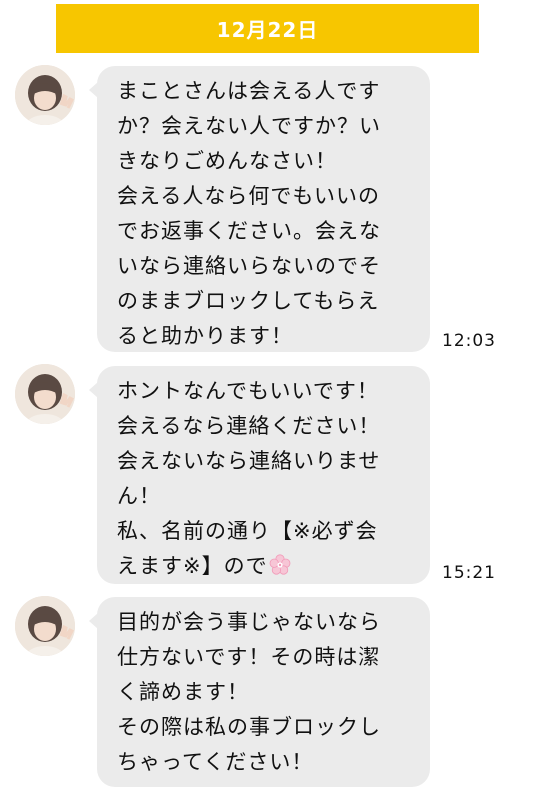 Image resolution: width=544 pixels, height=787 pixels. Describe the element at coordinates (249, 91) in the screenshot. I see `message-line: まことさんは会える人です` at that location.